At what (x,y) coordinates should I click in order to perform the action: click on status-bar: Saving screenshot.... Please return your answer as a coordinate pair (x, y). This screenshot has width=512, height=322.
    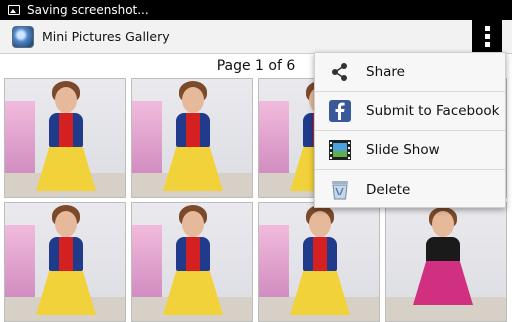
    Looking at the image, I should click on (256, 10).